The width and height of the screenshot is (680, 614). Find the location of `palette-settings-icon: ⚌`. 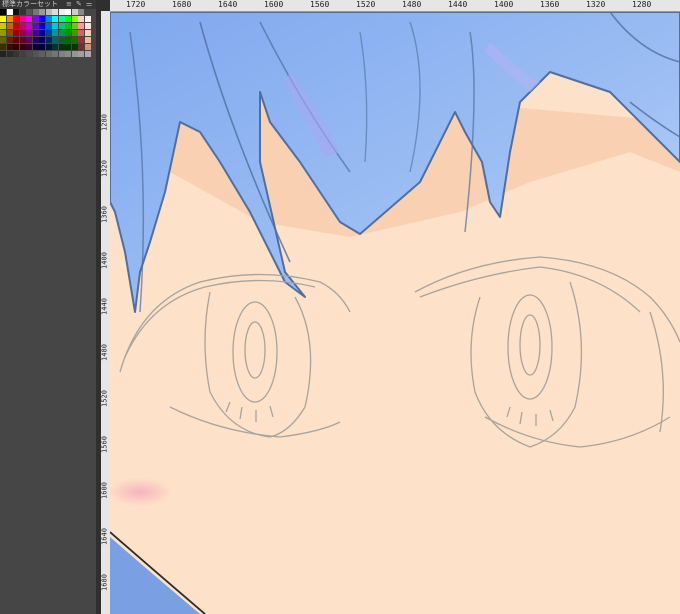

palette-settings-icon: ⚌ is located at coordinates (89, 4).